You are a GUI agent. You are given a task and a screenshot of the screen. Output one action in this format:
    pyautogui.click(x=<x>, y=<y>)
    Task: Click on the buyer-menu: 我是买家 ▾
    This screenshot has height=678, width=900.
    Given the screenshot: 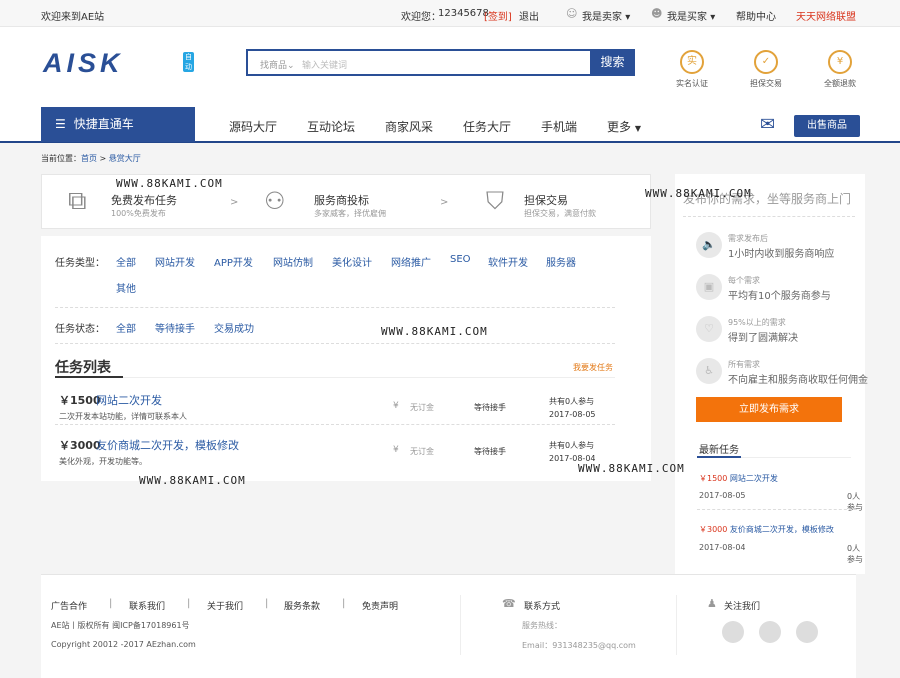 What is the action you would take?
    pyautogui.click(x=691, y=15)
    